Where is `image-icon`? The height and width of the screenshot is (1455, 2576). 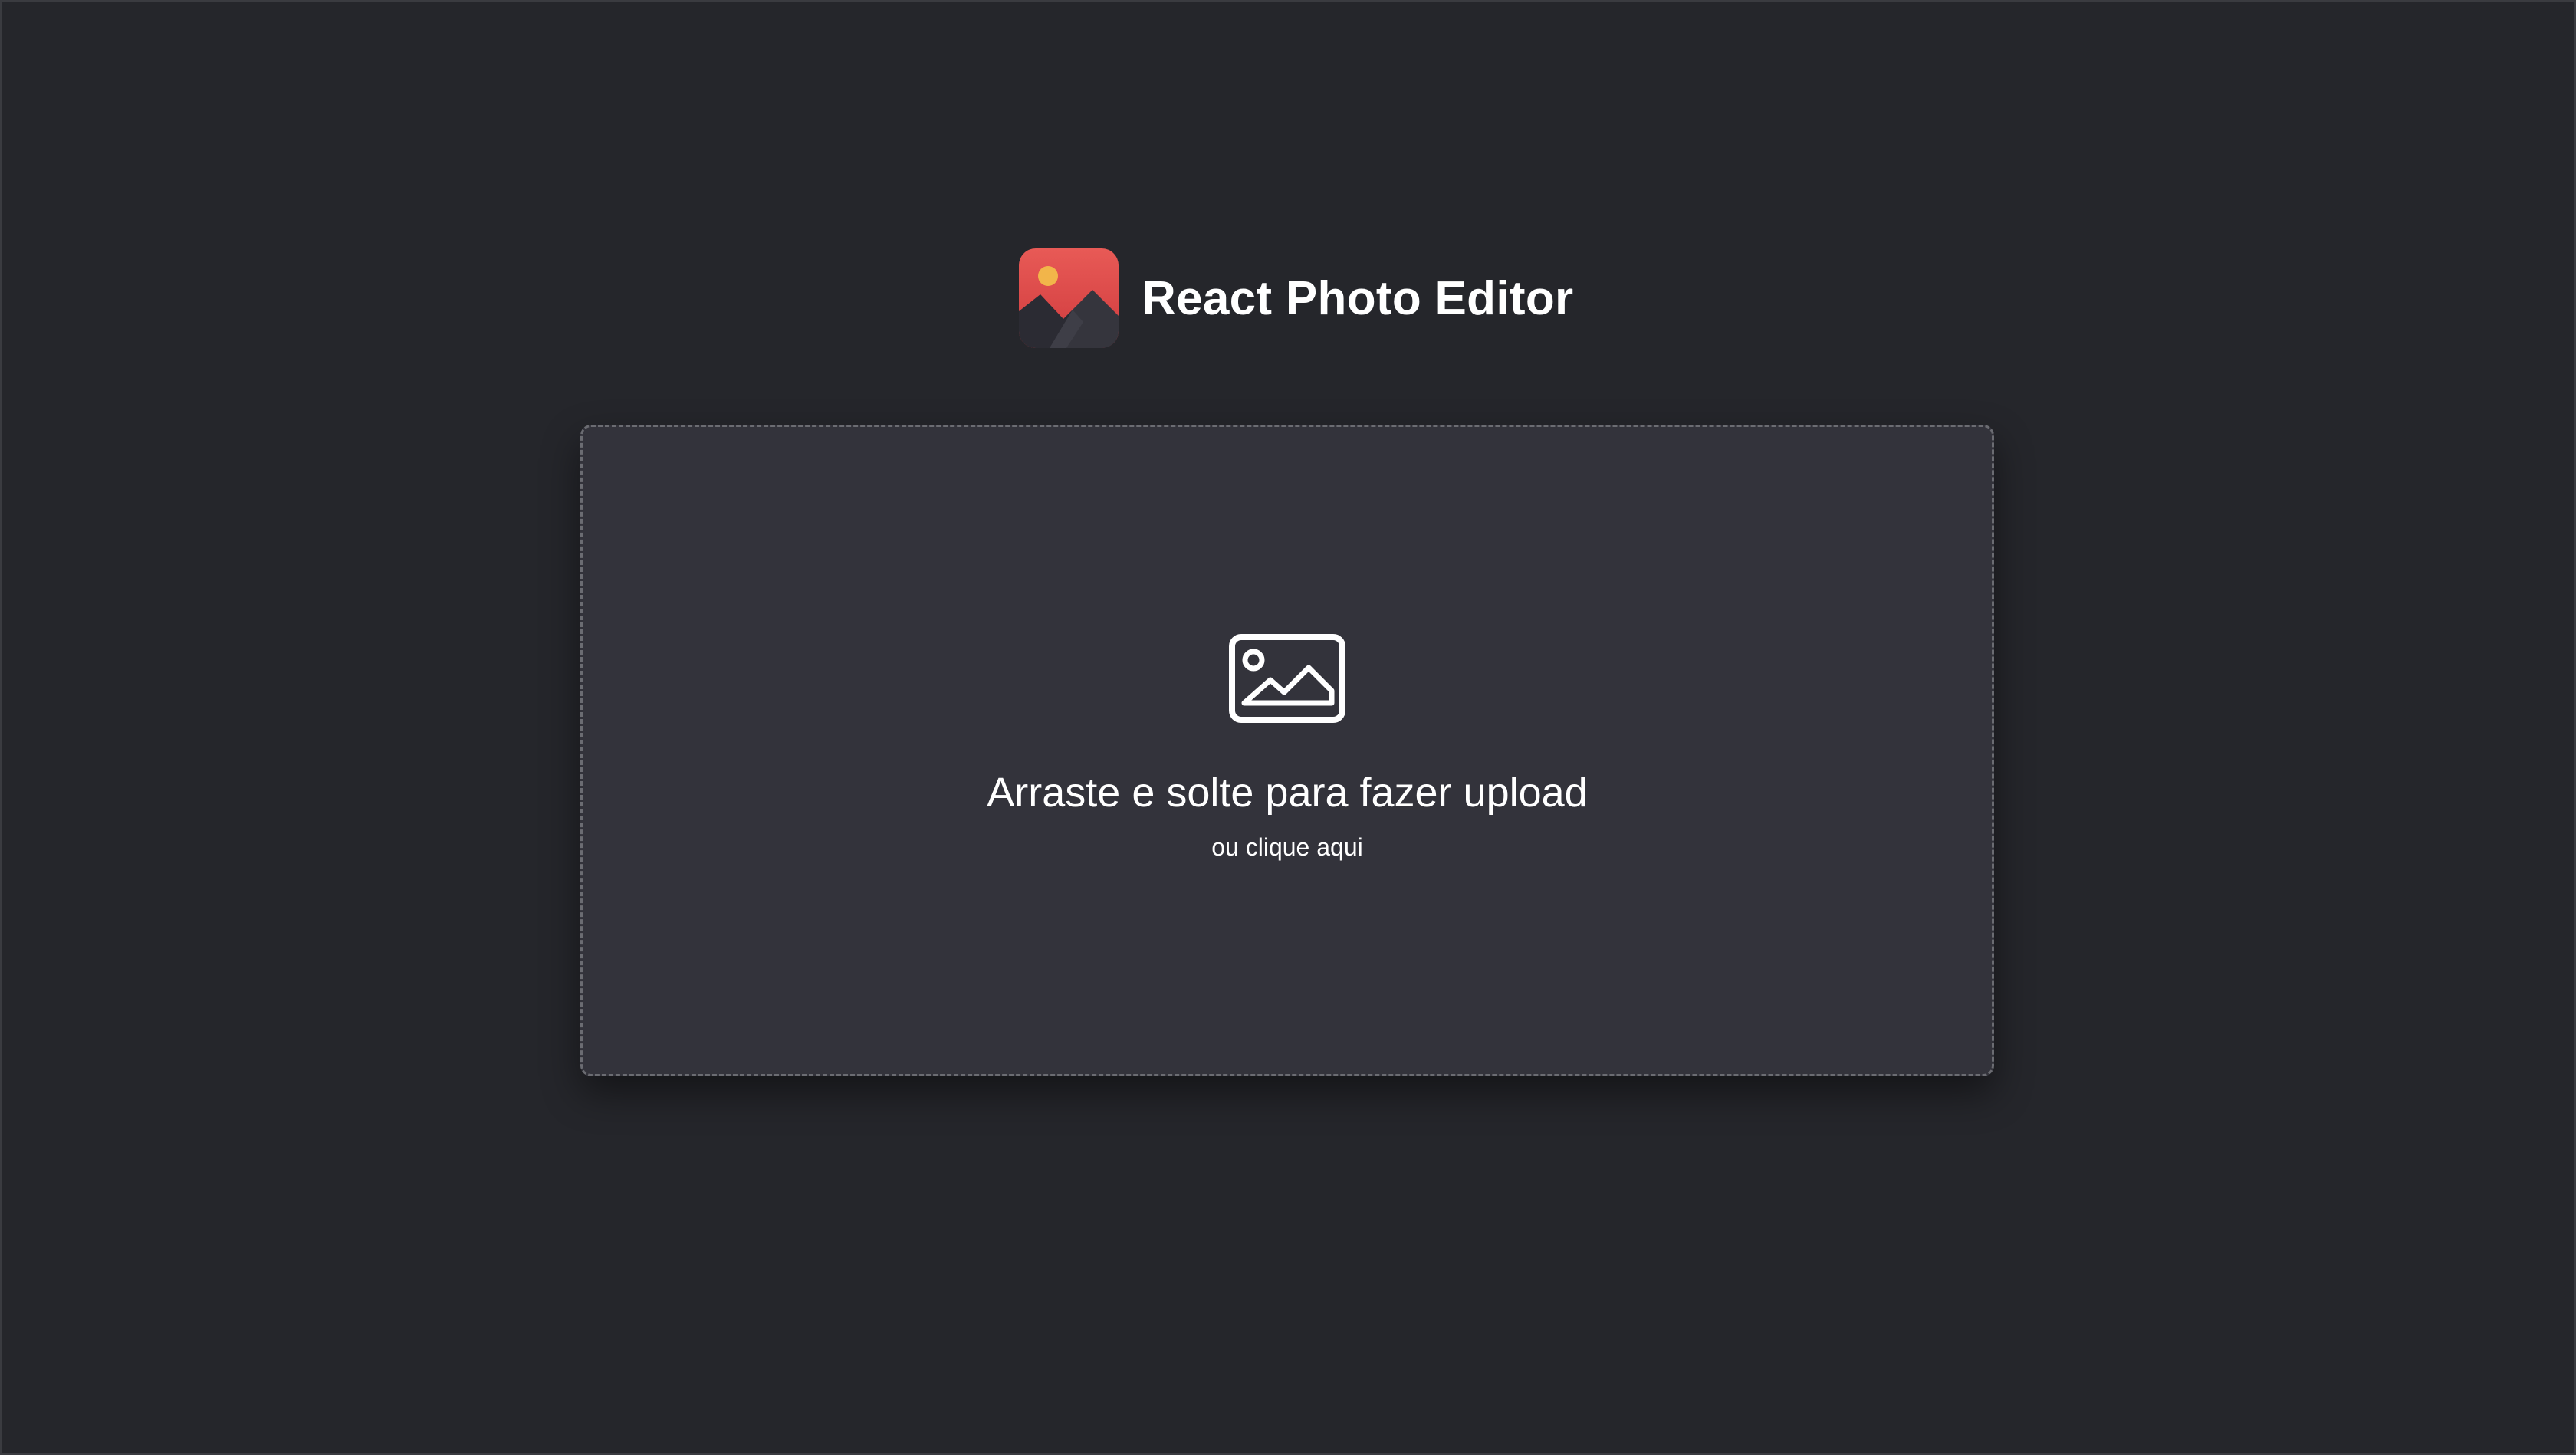
image-icon is located at coordinates (1287, 678).